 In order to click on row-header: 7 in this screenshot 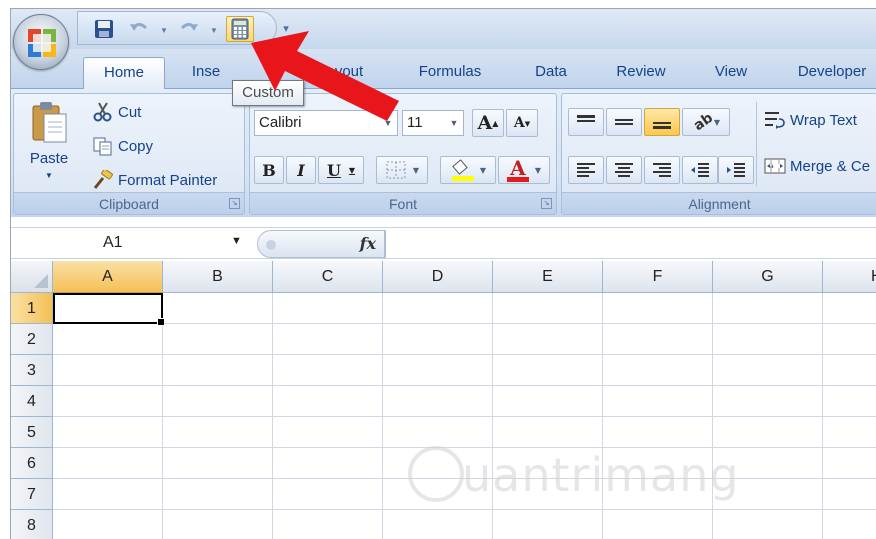, I will do `click(32, 494)`.